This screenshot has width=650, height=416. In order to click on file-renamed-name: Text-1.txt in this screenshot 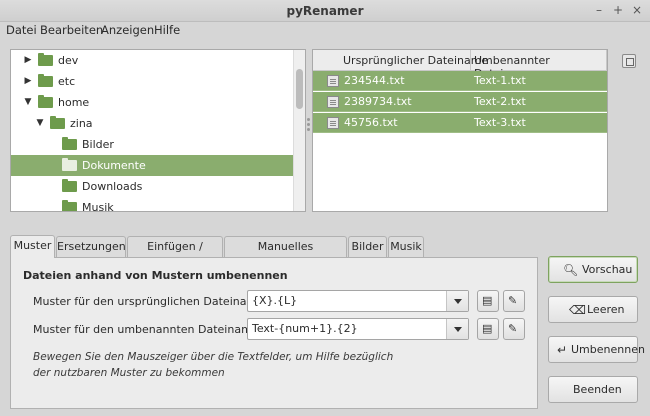, I will do `click(500, 80)`.